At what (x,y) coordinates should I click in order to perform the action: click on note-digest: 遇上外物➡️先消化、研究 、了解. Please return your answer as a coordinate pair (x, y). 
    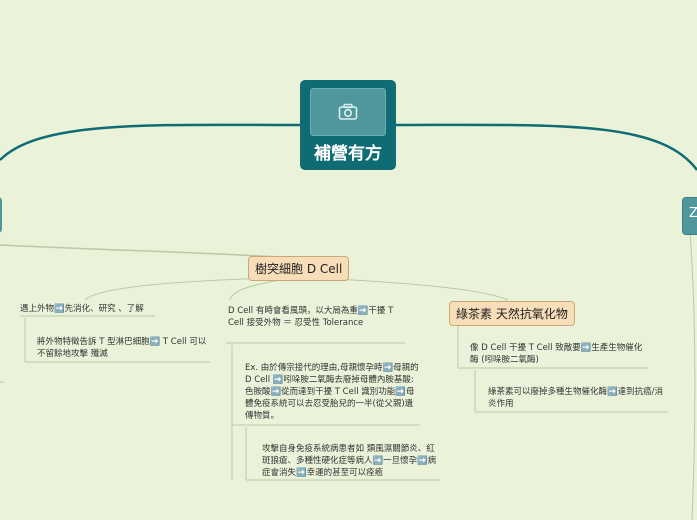
    Looking at the image, I should click on (95, 309).